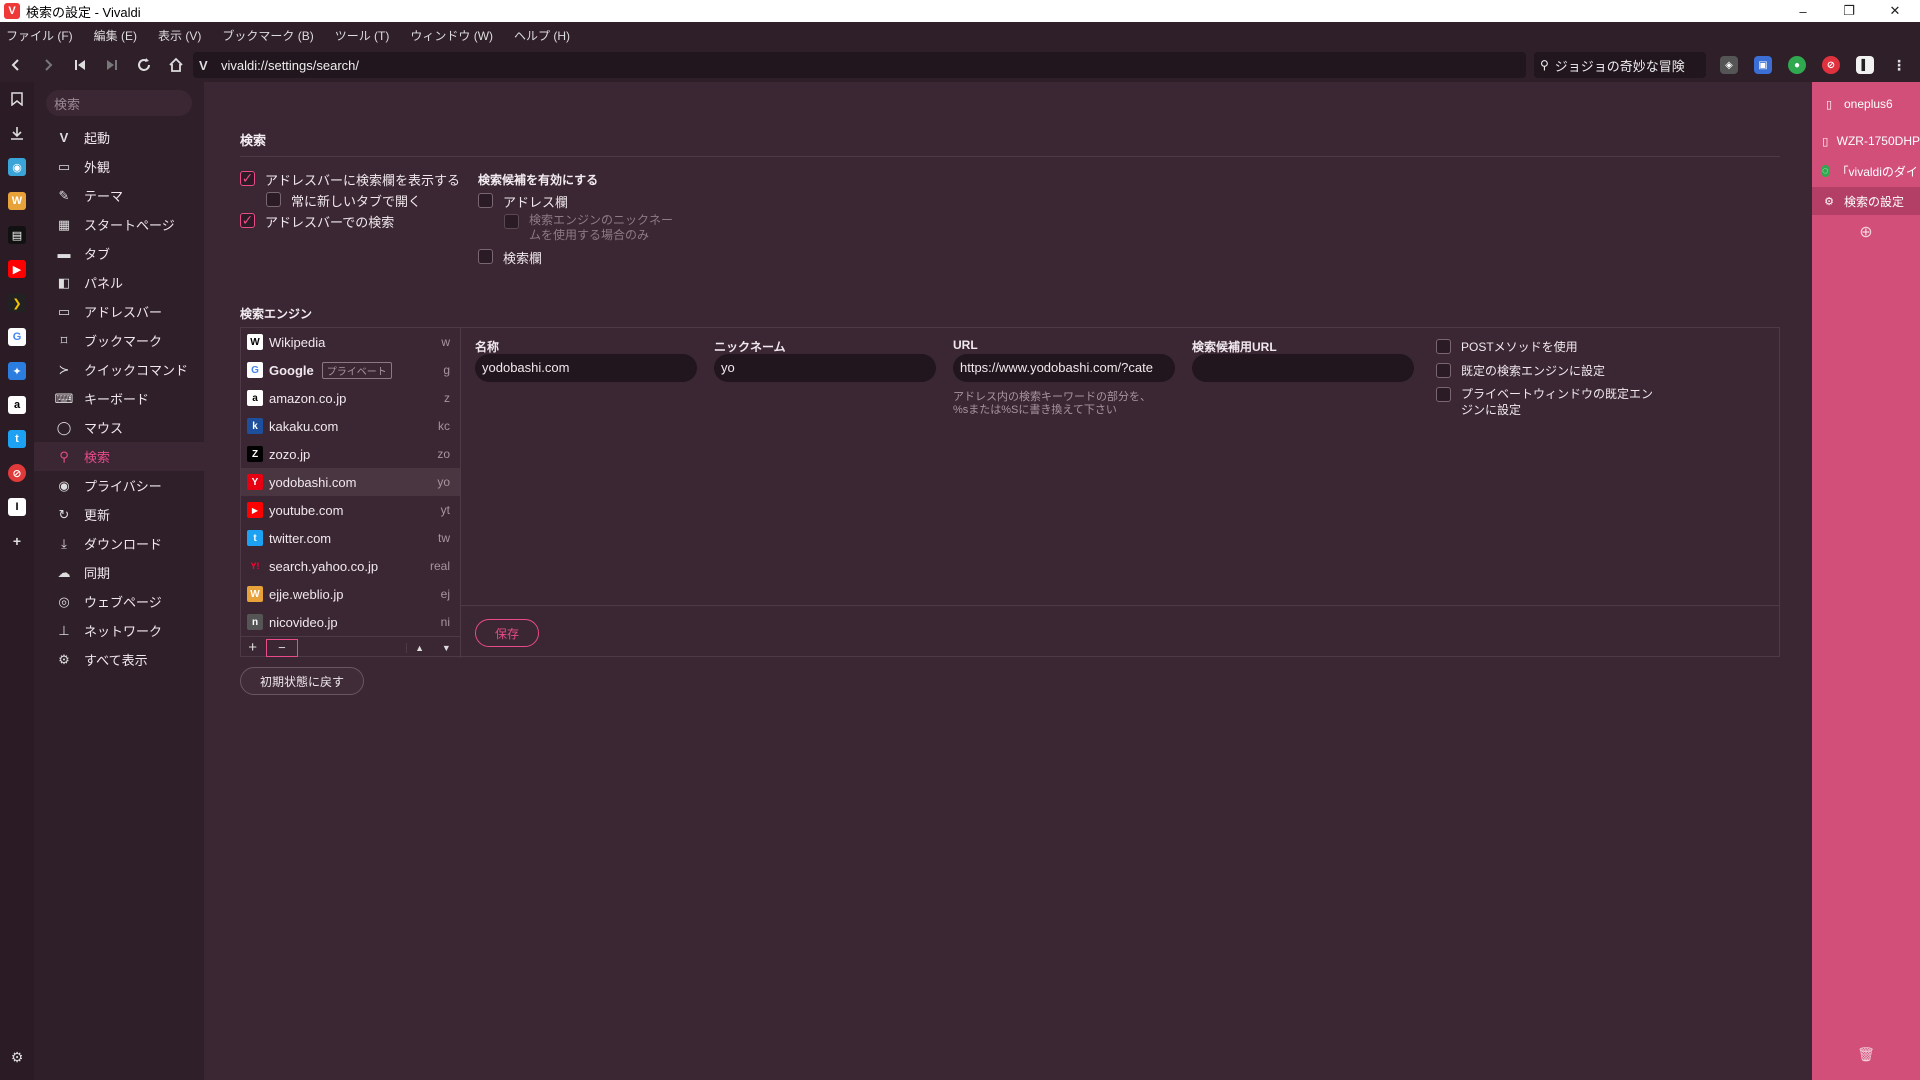  What do you see at coordinates (119, 137) in the screenshot?
I see `nav-item-startup: V 起動` at bounding box center [119, 137].